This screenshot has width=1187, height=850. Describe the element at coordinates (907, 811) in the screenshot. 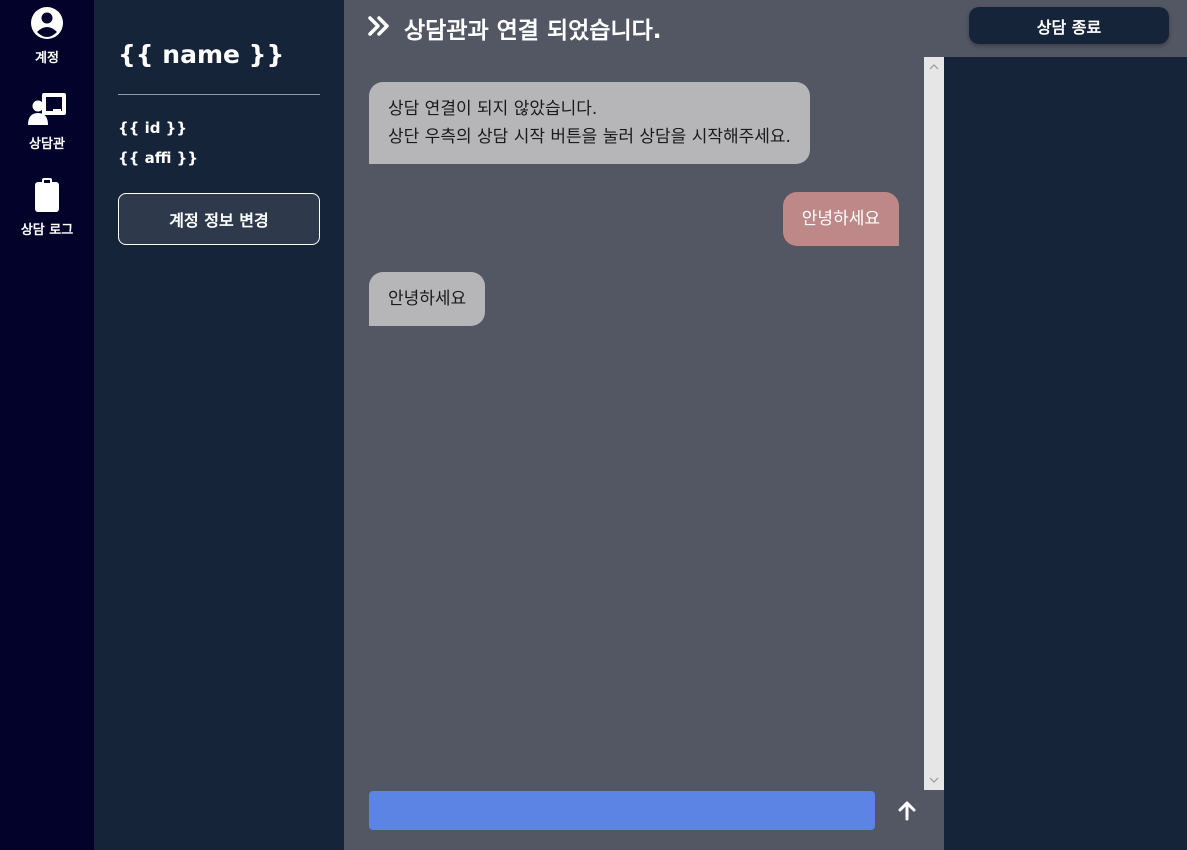

I see `send-arrow-up-icon` at that location.